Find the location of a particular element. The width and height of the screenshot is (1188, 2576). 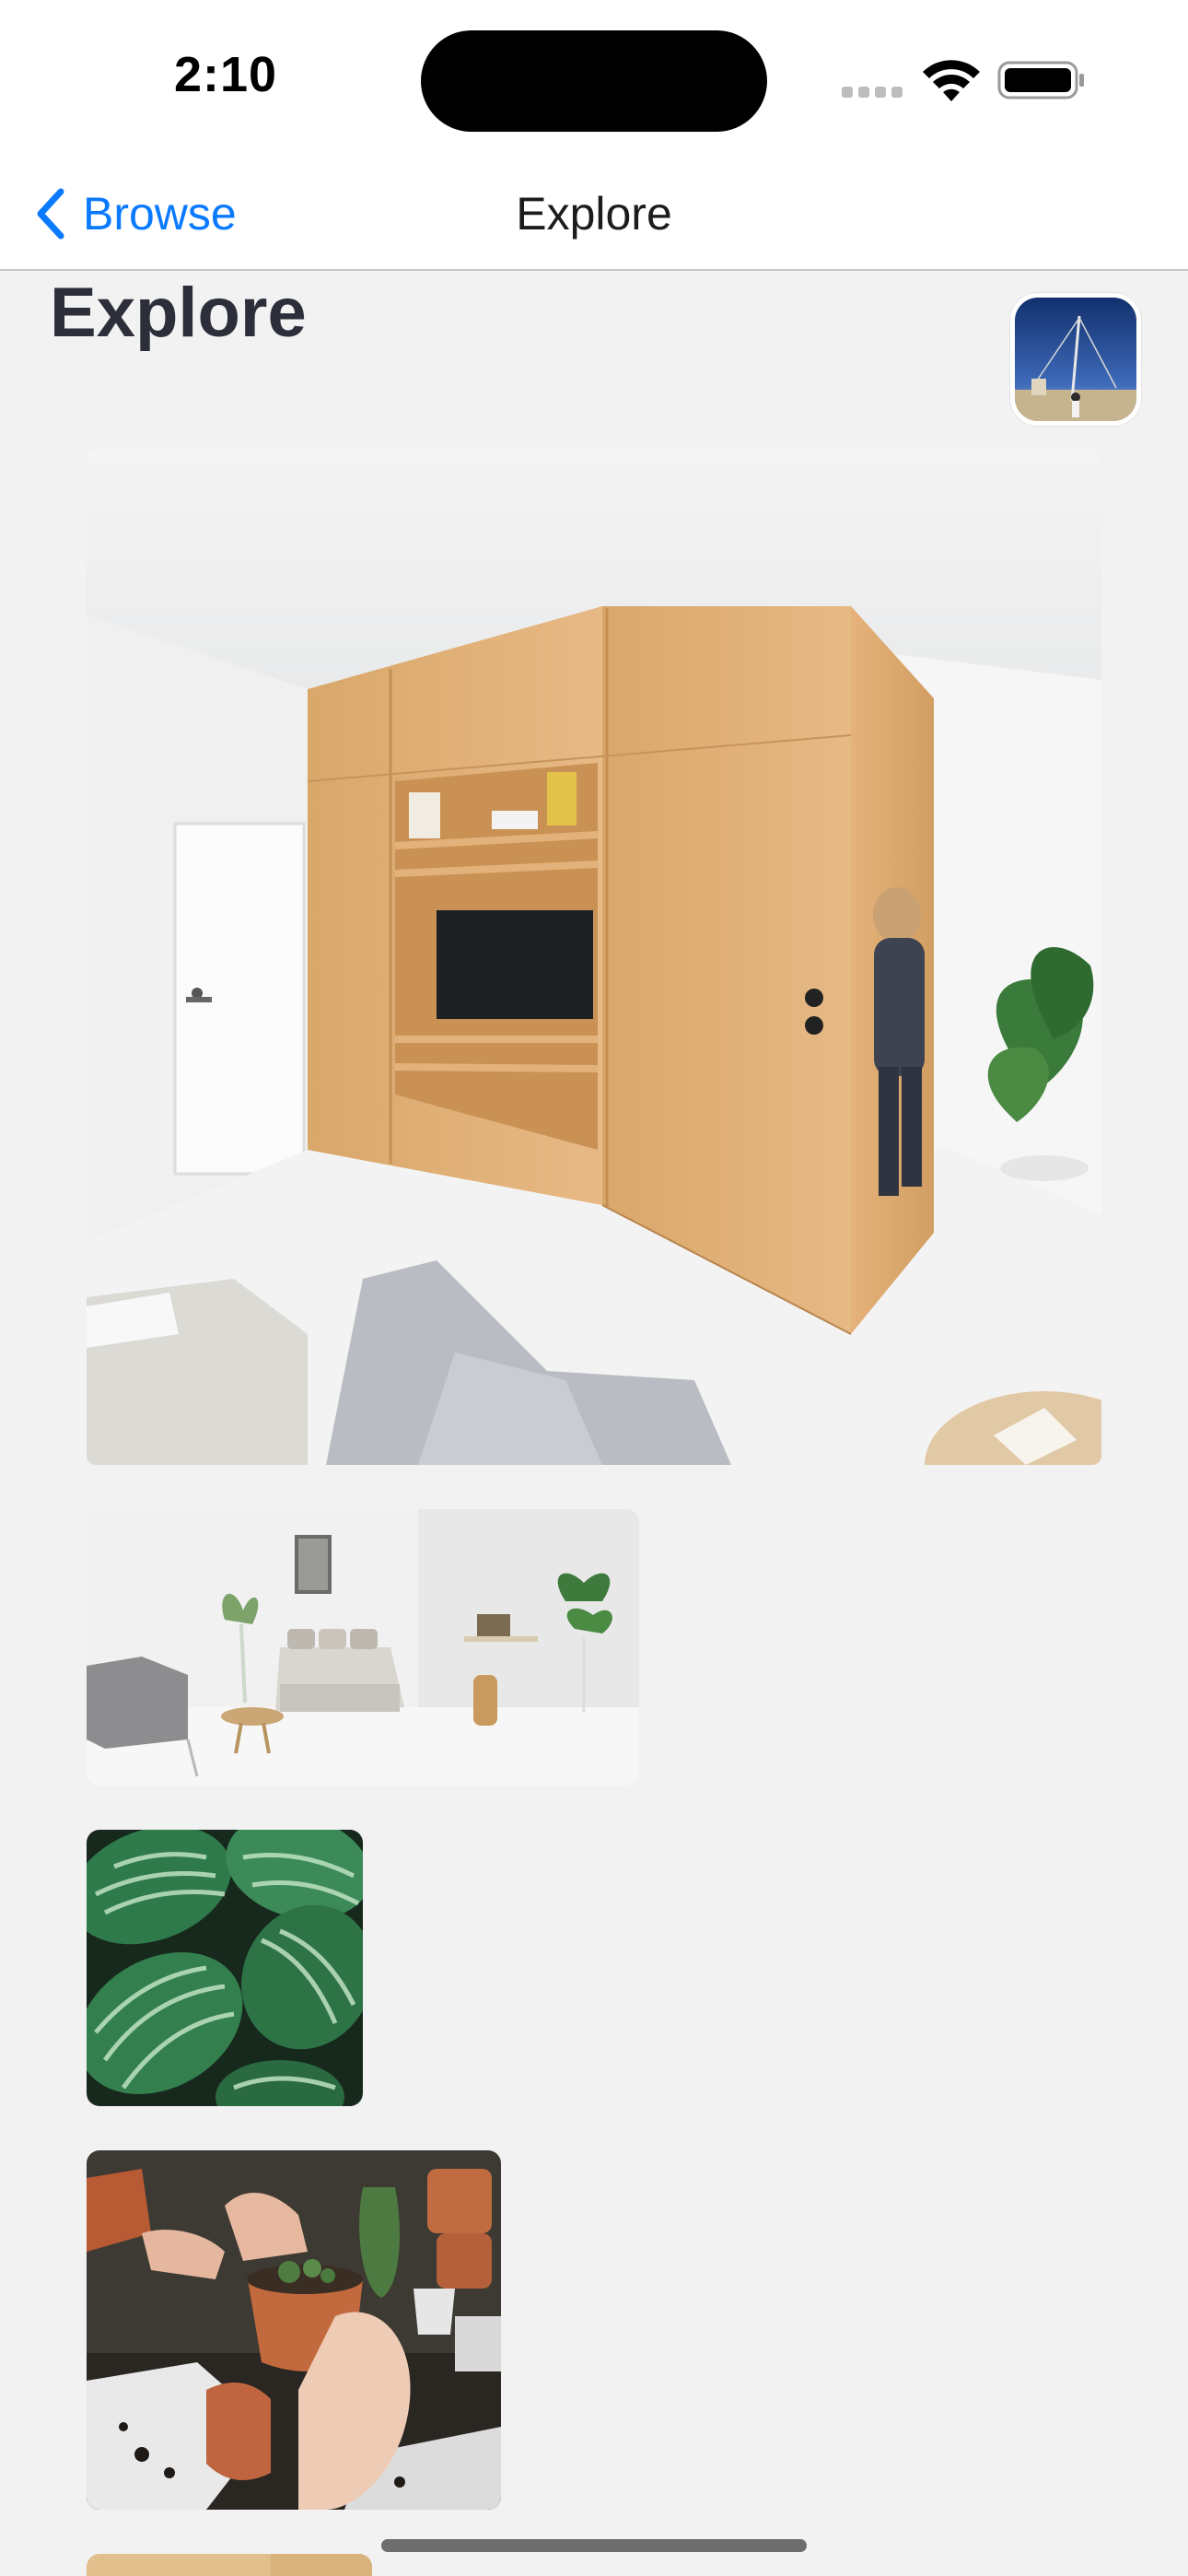

cellular-signal-icon is located at coordinates (873, 91).